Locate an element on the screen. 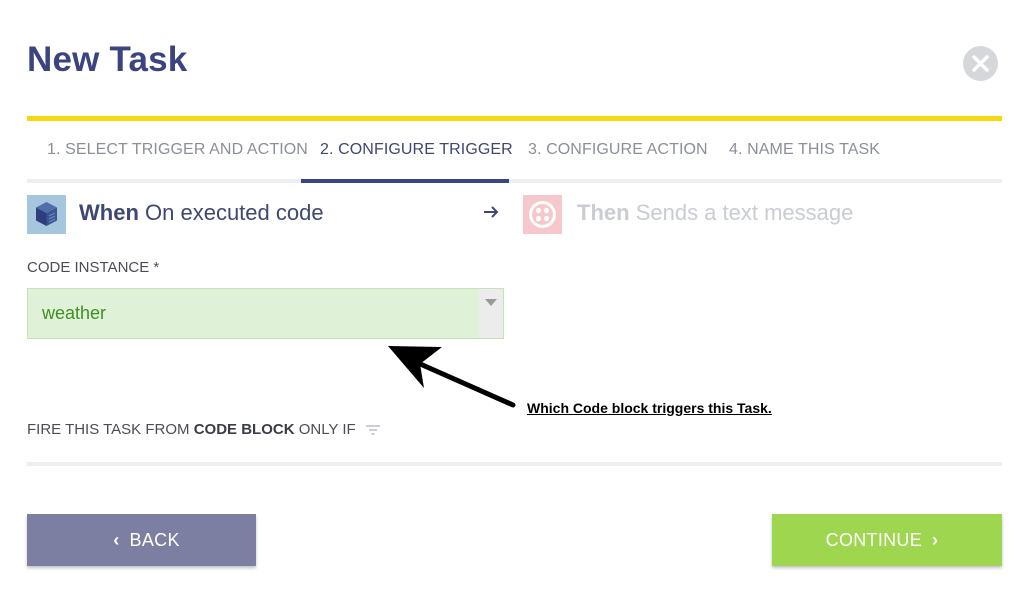 Image resolution: width=1024 pixels, height=593 pixels. annotation-arrow-icon is located at coordinates (452, 377).